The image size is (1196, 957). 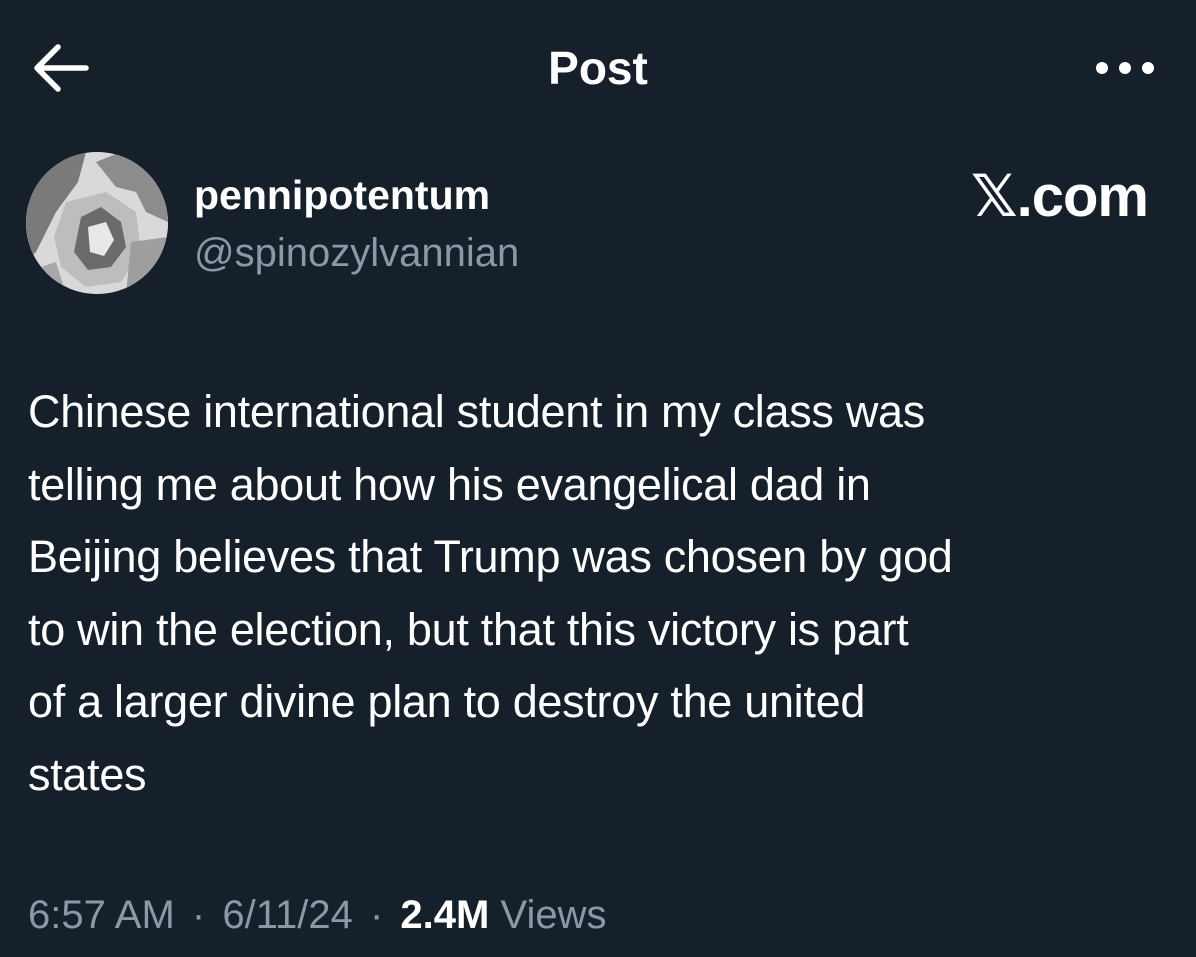 I want to click on views-count: 2.4M, so click(x=444, y=915).